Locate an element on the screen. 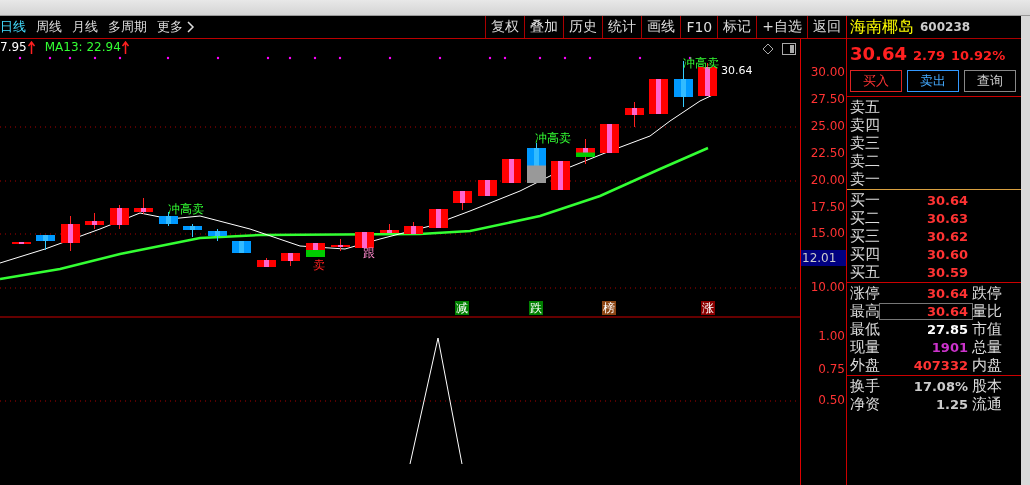 The image size is (1030, 485). axis-label: 22.50 is located at coordinates (827, 153).